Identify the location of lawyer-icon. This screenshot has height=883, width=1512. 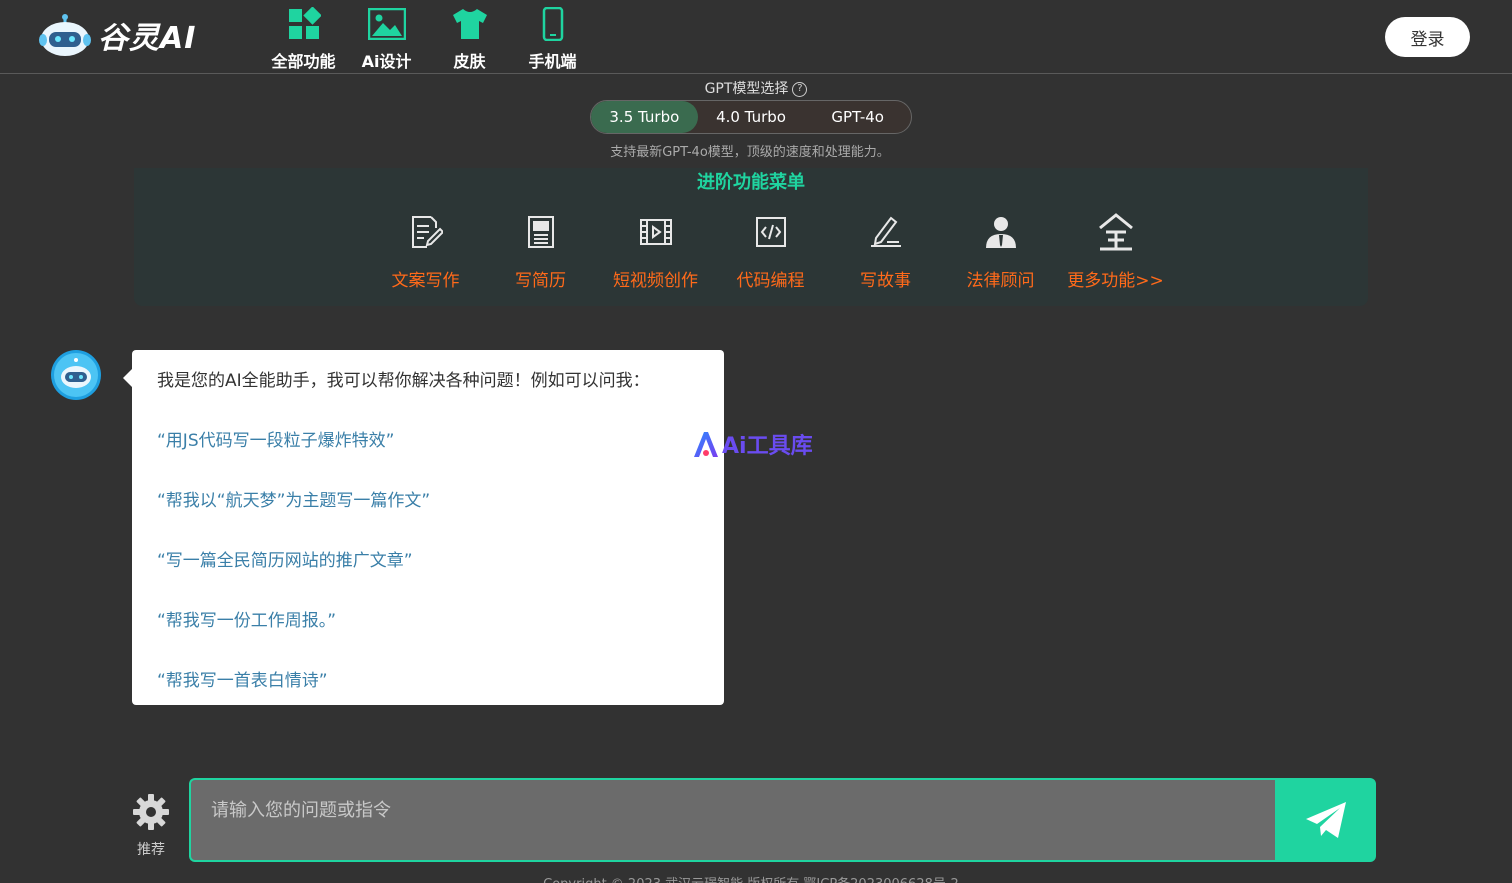
(1001, 232).